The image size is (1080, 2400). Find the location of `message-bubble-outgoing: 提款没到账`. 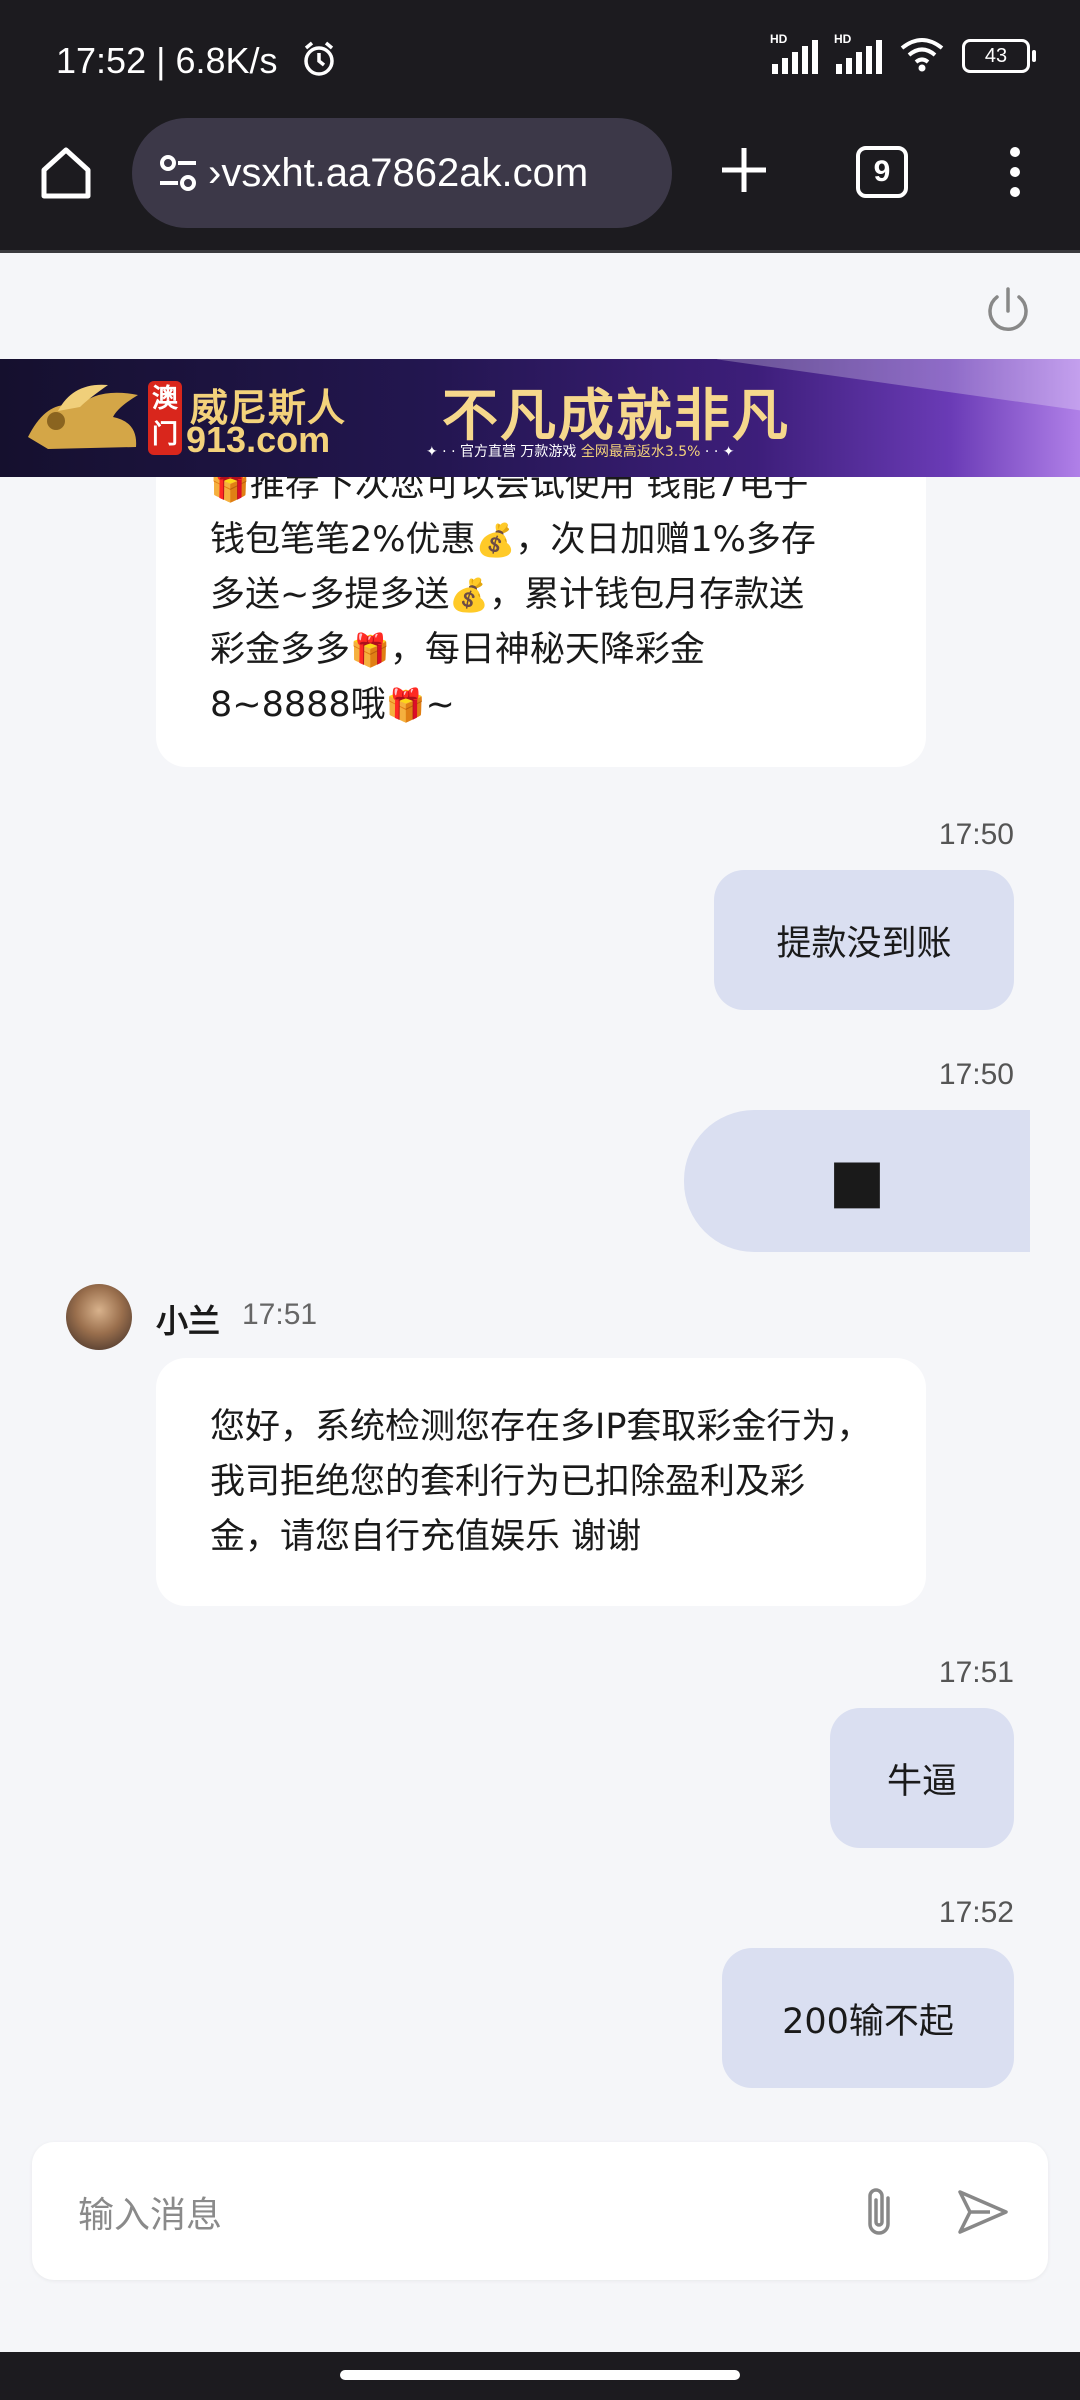

message-bubble-outgoing: 提款没到账 is located at coordinates (864, 940).